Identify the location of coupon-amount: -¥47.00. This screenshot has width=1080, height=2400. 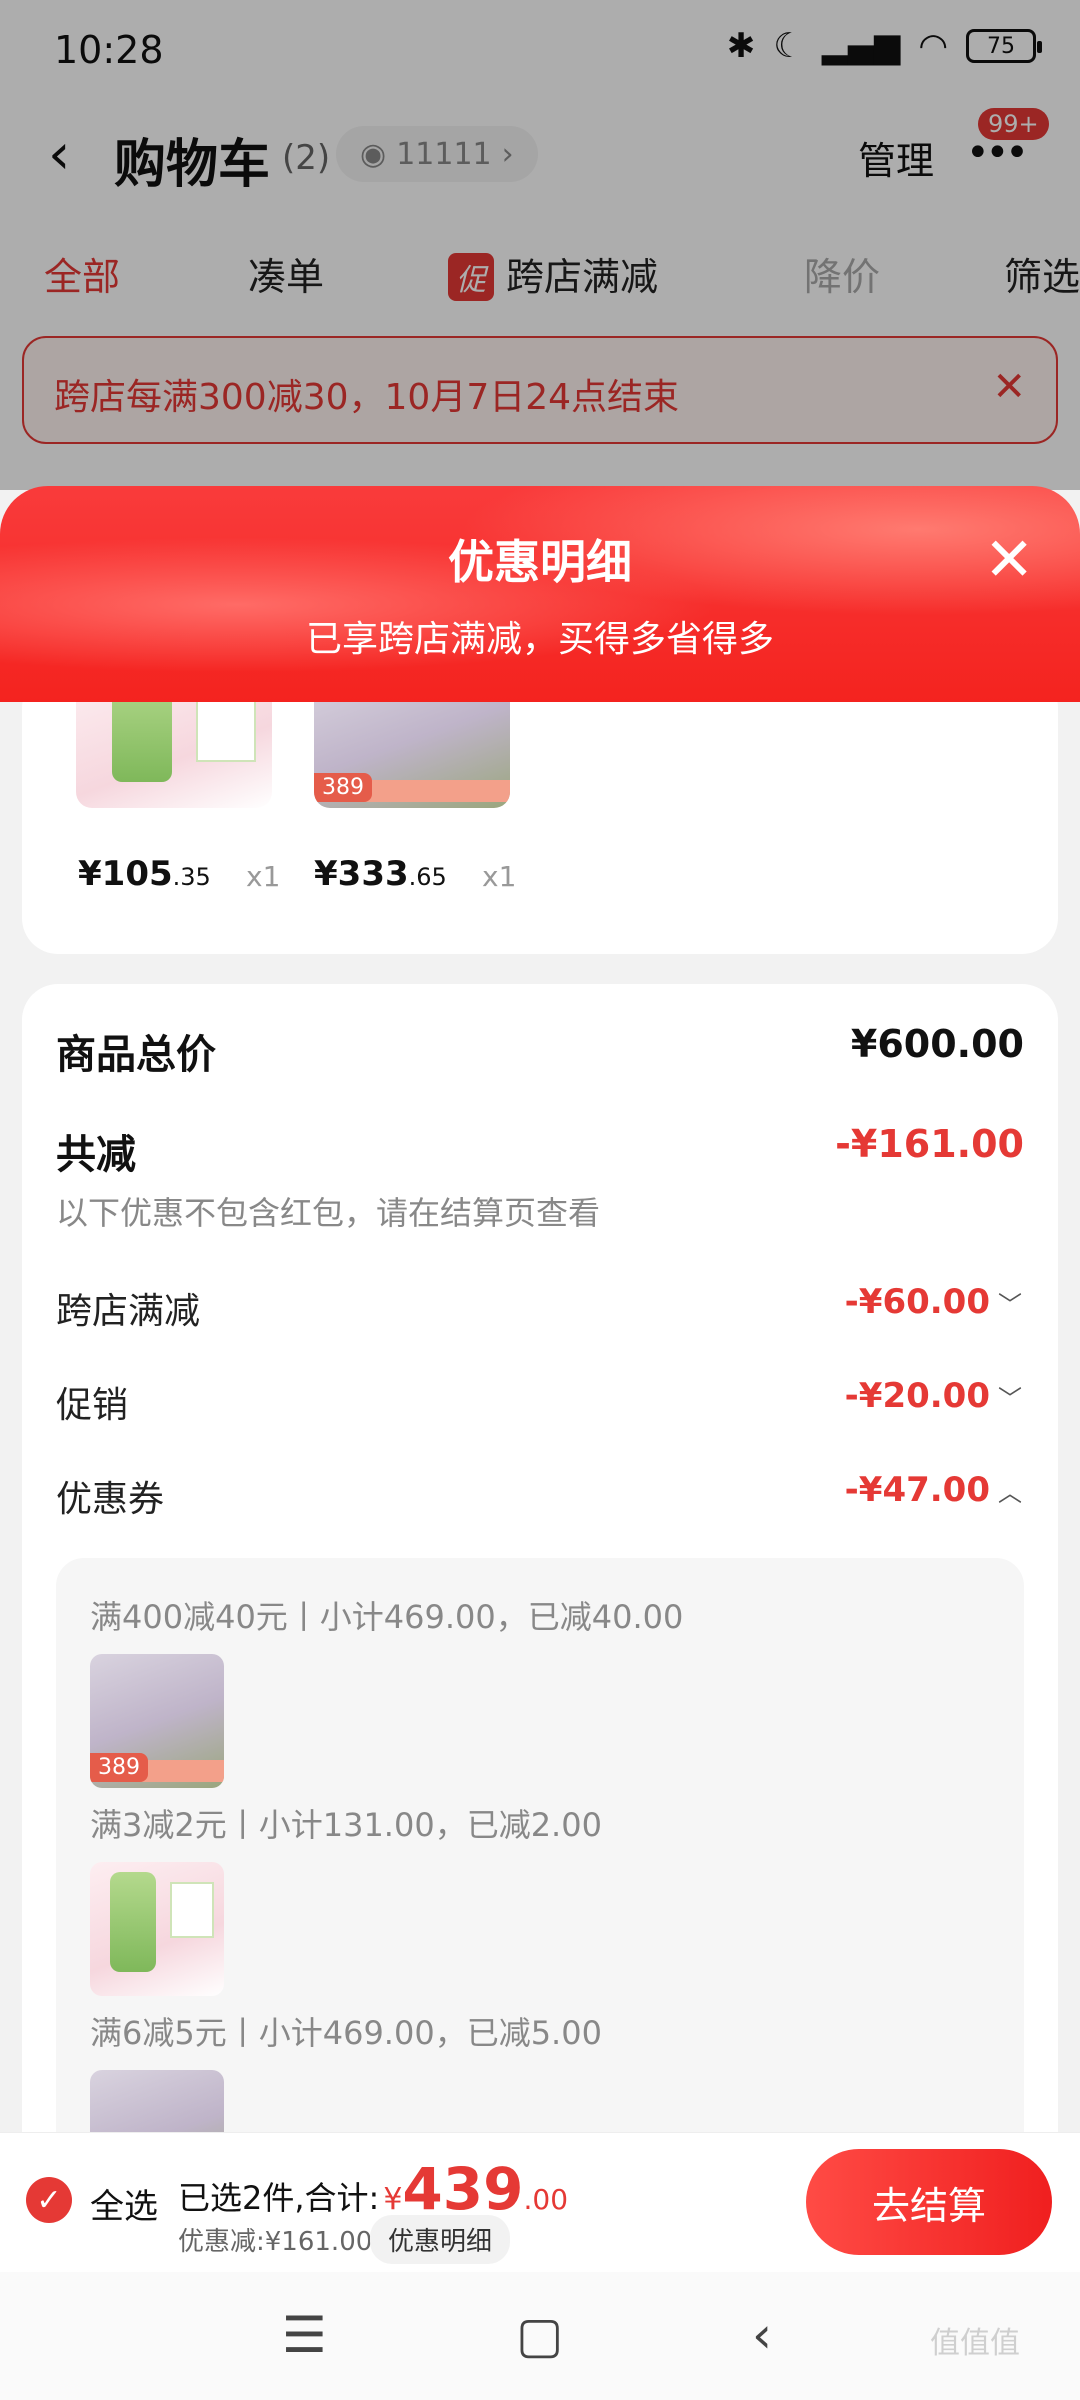
(917, 1490).